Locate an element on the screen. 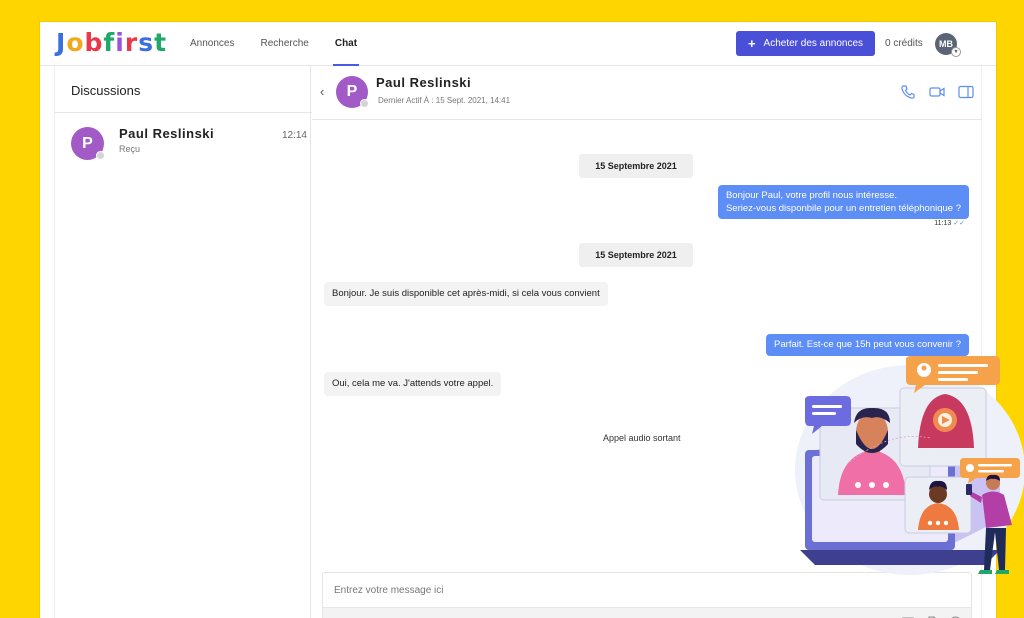 The height and width of the screenshot is (618, 1024). logo-letter: f is located at coordinates (109, 42).